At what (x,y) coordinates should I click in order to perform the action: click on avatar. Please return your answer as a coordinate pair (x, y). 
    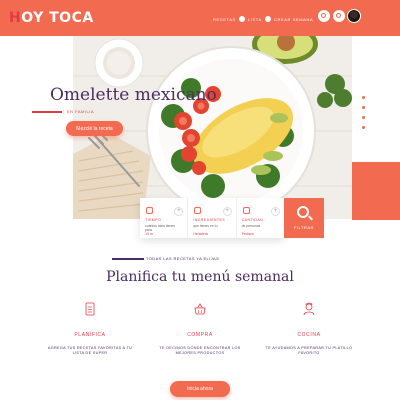
    Looking at the image, I should click on (354, 16).